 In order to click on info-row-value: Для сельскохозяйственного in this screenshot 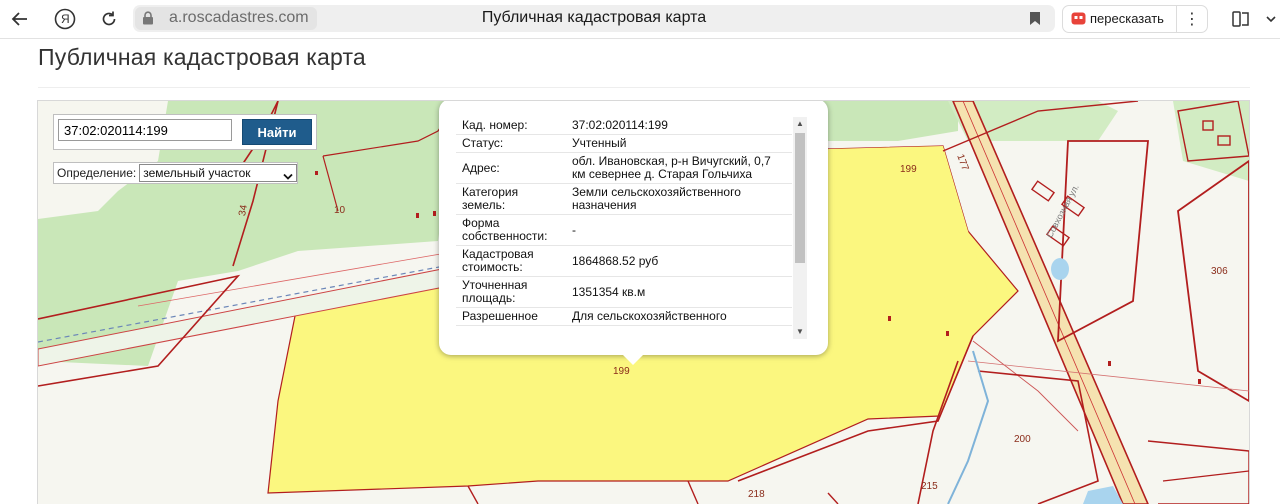, I will do `click(679, 316)`.